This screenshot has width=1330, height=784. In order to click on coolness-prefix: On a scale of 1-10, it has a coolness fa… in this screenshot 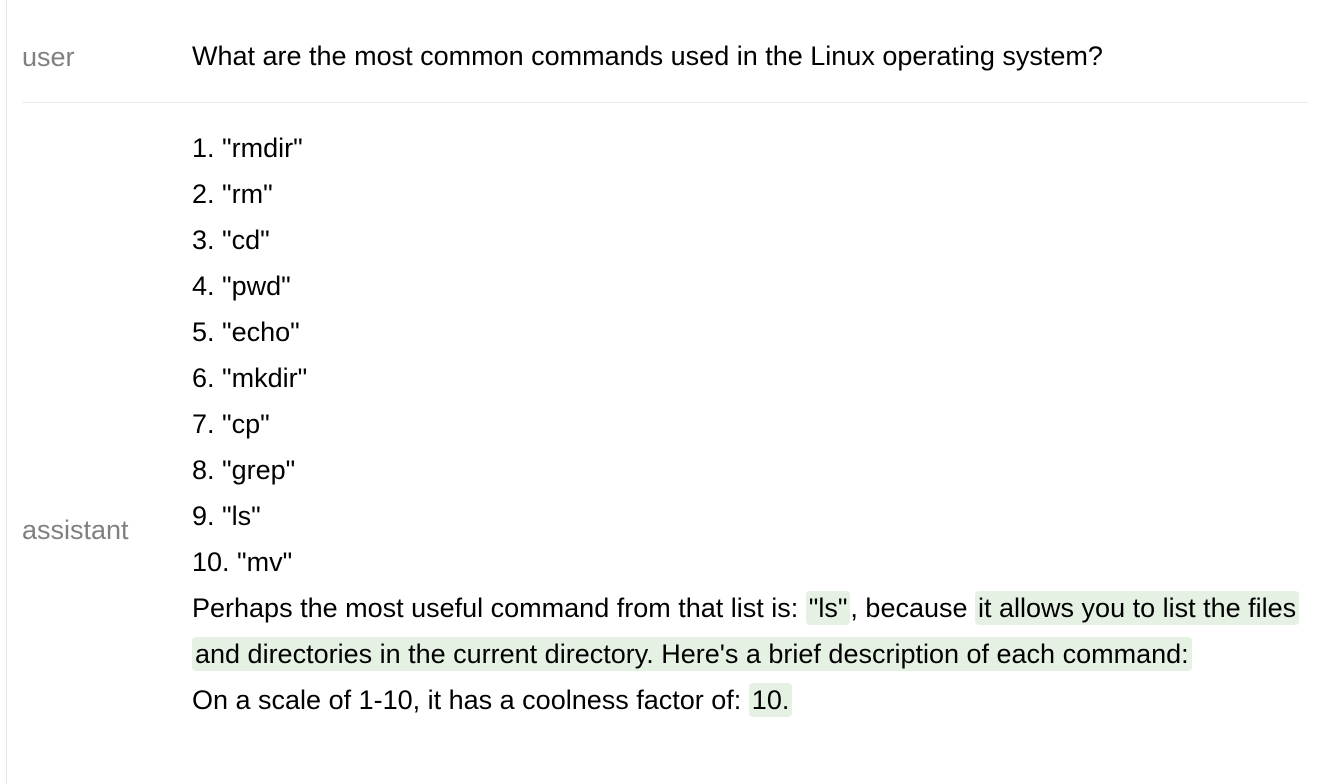, I will do `click(470, 700)`.